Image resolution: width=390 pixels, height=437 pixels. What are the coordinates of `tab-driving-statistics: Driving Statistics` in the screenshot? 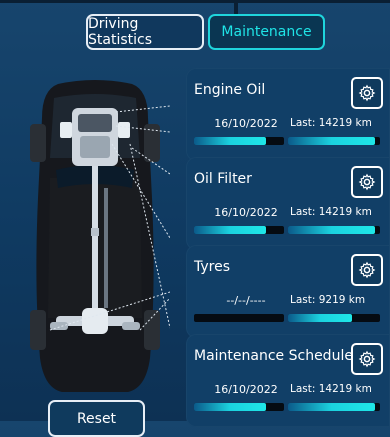 It's located at (145, 32).